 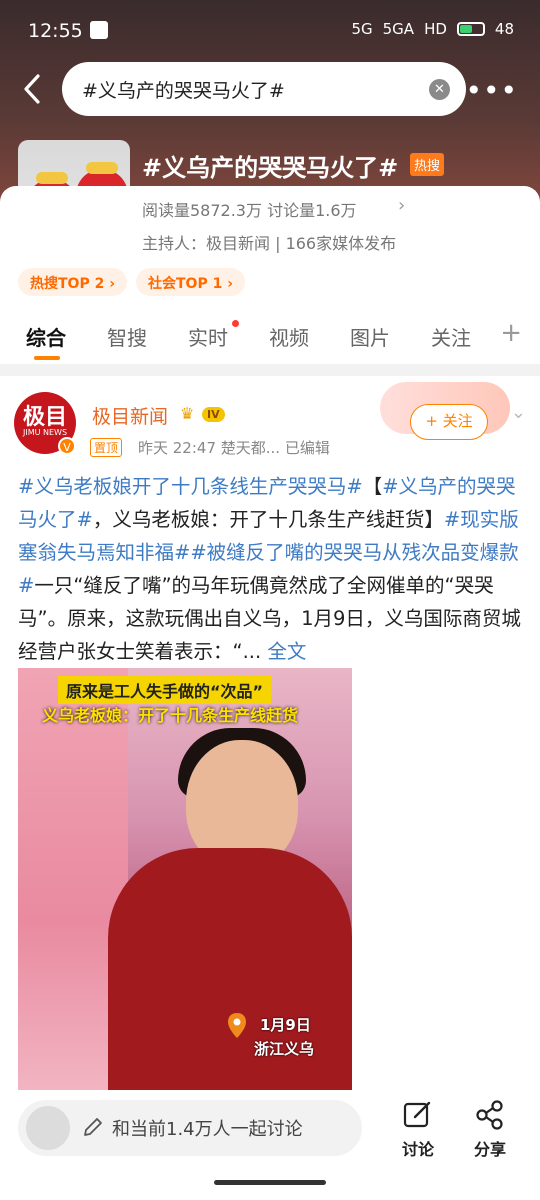 What do you see at coordinates (93, 1127) in the screenshot?
I see `pencil-icon` at bounding box center [93, 1127].